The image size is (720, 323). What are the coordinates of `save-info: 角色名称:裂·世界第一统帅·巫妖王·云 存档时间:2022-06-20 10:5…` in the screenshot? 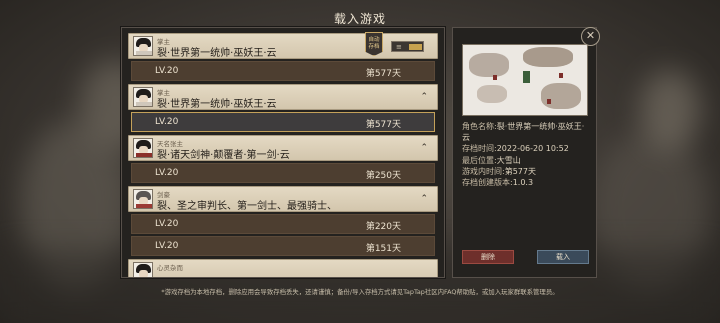 It's located at (527, 154).